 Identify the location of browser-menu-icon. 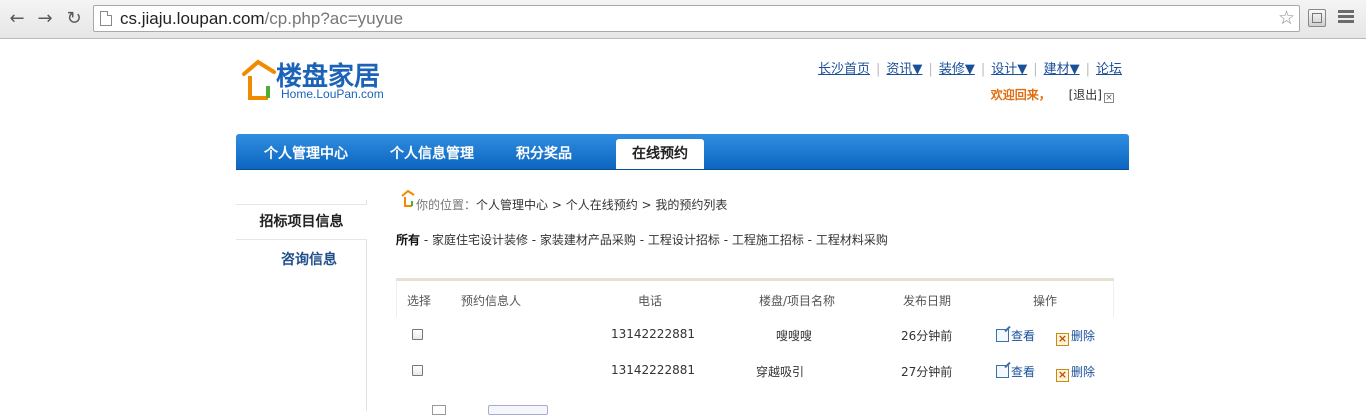
(1346, 17).